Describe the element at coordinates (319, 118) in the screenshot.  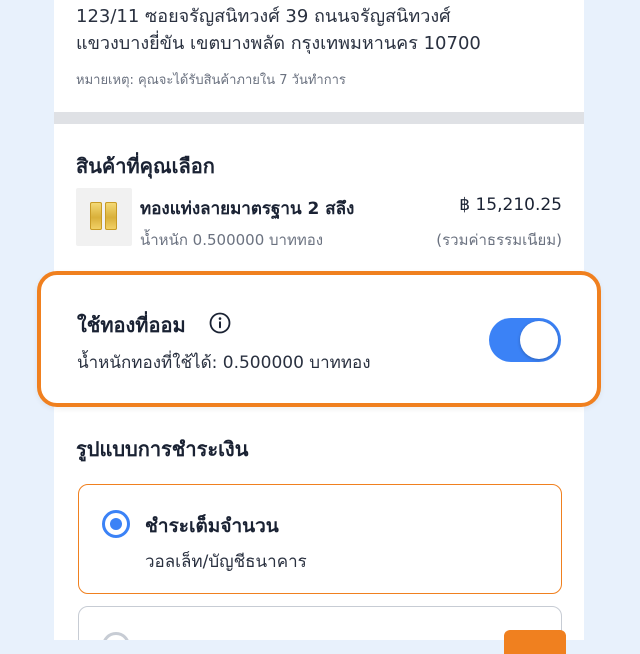
I see `section-divider` at that location.